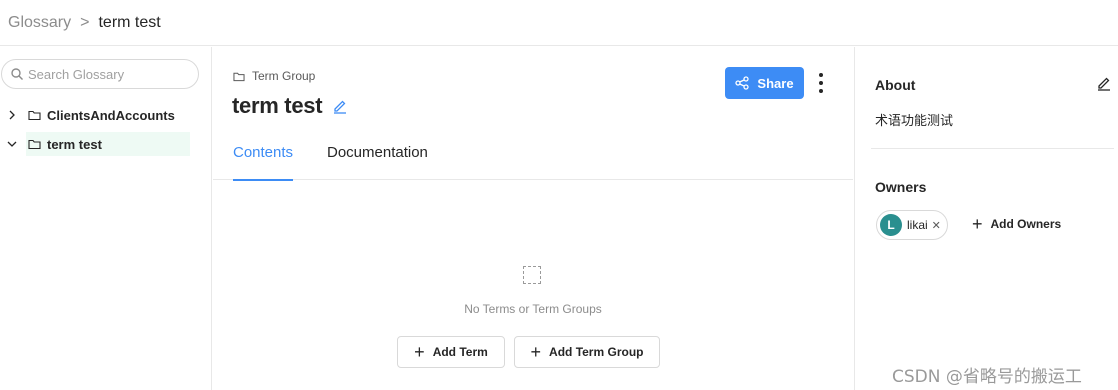  What do you see at coordinates (1104, 83) in the screenshot?
I see `edit-description-icon` at bounding box center [1104, 83].